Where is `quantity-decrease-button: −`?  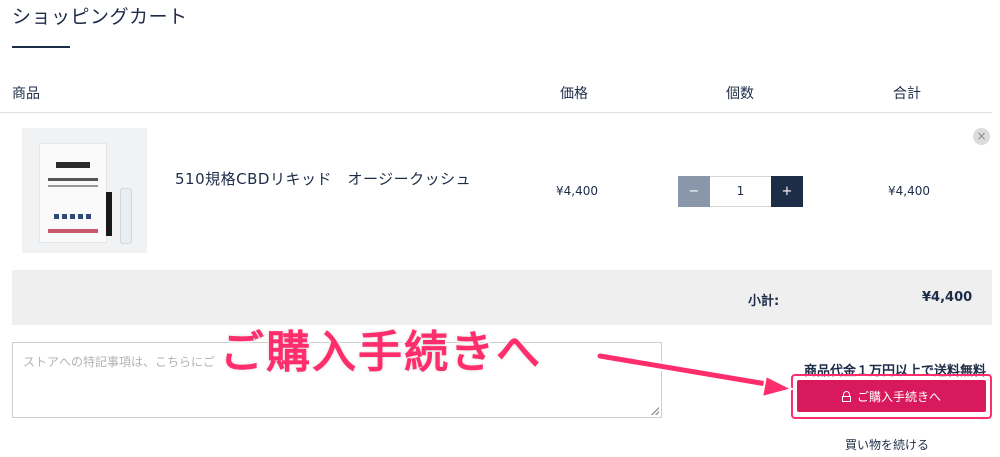
quantity-decrease-button: − is located at coordinates (694, 191).